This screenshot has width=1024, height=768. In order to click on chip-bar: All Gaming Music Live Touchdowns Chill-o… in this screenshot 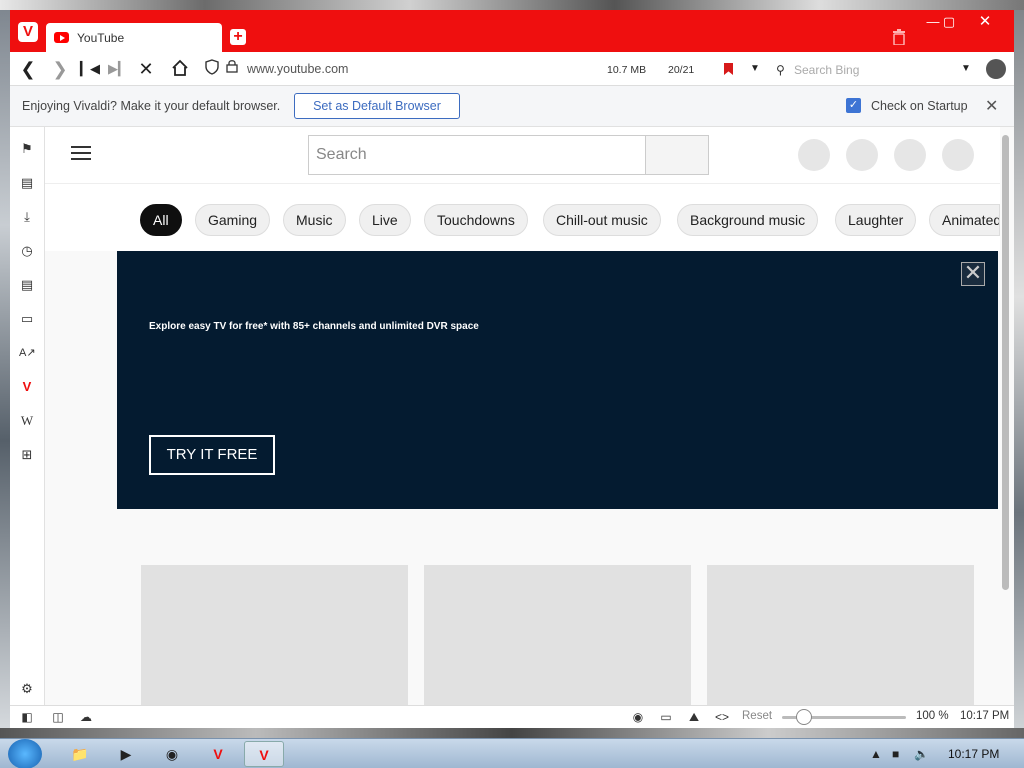, I will do `click(522, 217)`.